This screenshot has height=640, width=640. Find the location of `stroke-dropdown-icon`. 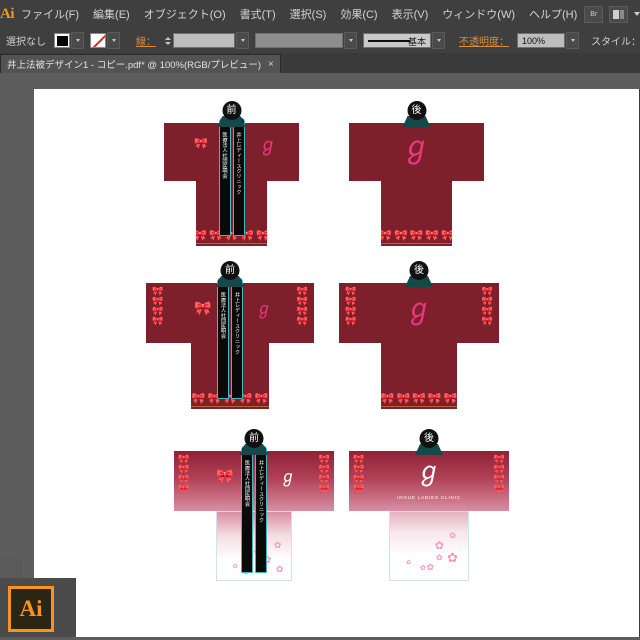

stroke-dropdown-icon is located at coordinates (113, 40).